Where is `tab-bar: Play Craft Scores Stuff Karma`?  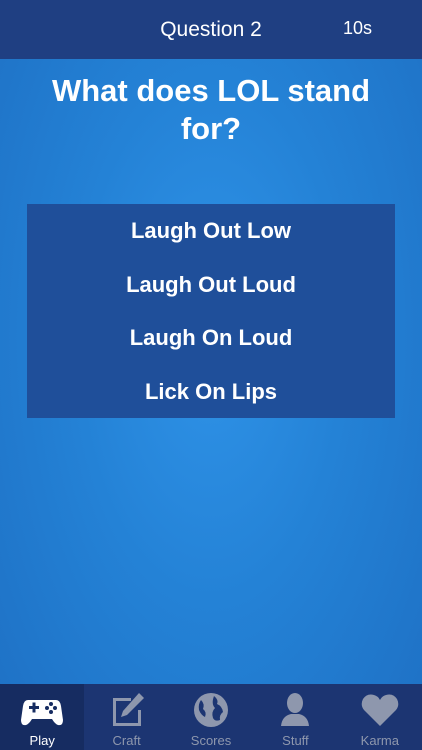
tab-bar: Play Craft Scores Stuff Karma is located at coordinates (211, 717).